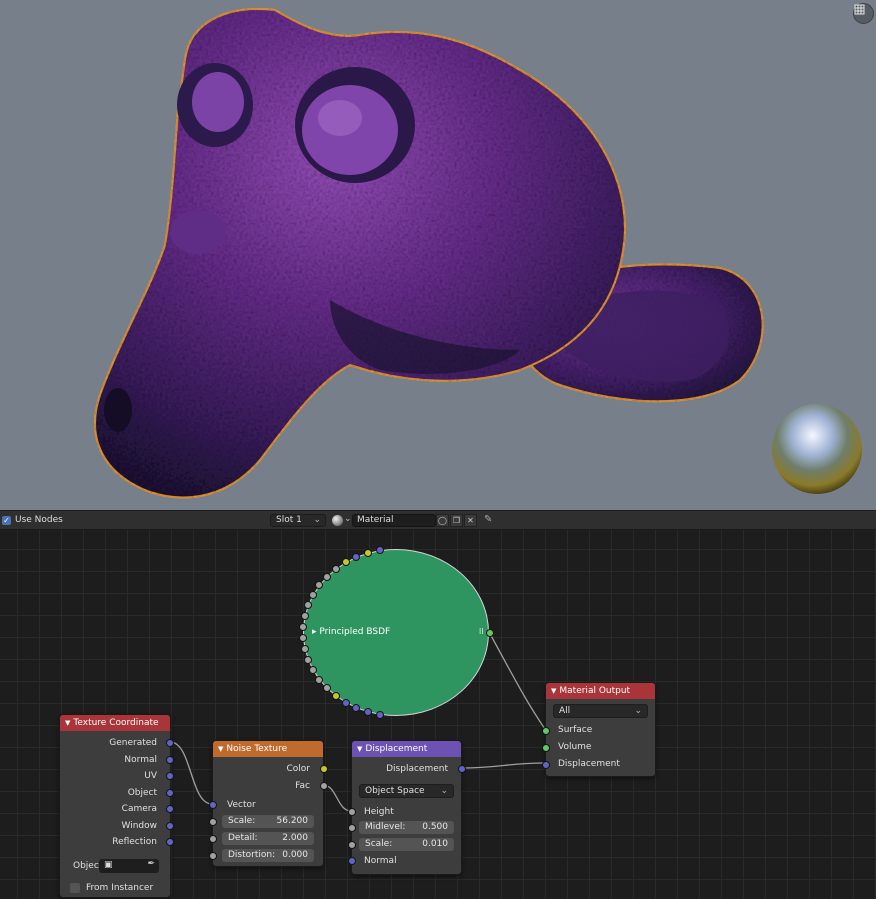 The width and height of the screenshot is (876, 899). Describe the element at coordinates (170, 826) in the screenshot. I see `socket-window` at that location.